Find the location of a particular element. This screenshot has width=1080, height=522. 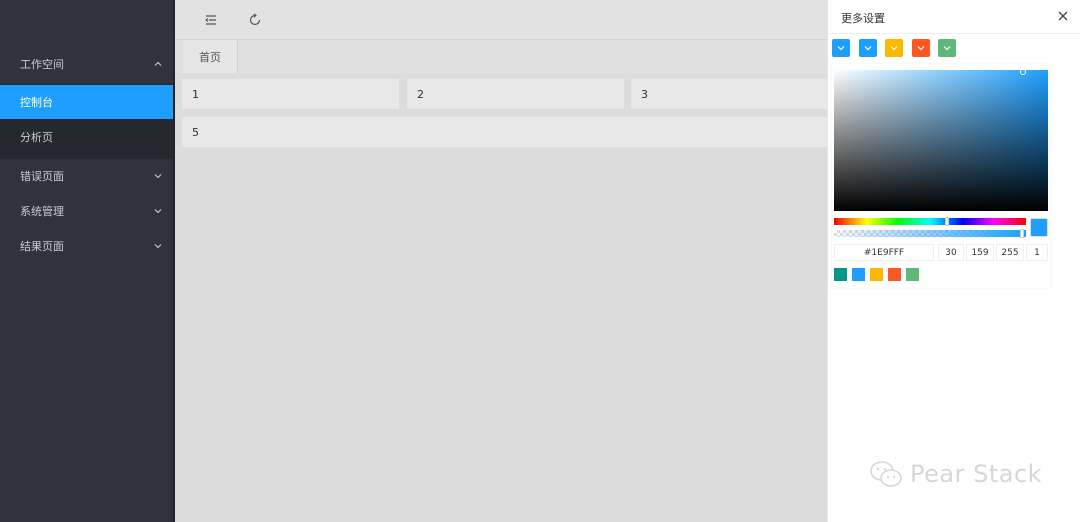

content-card: 3 is located at coordinates (729, 94).